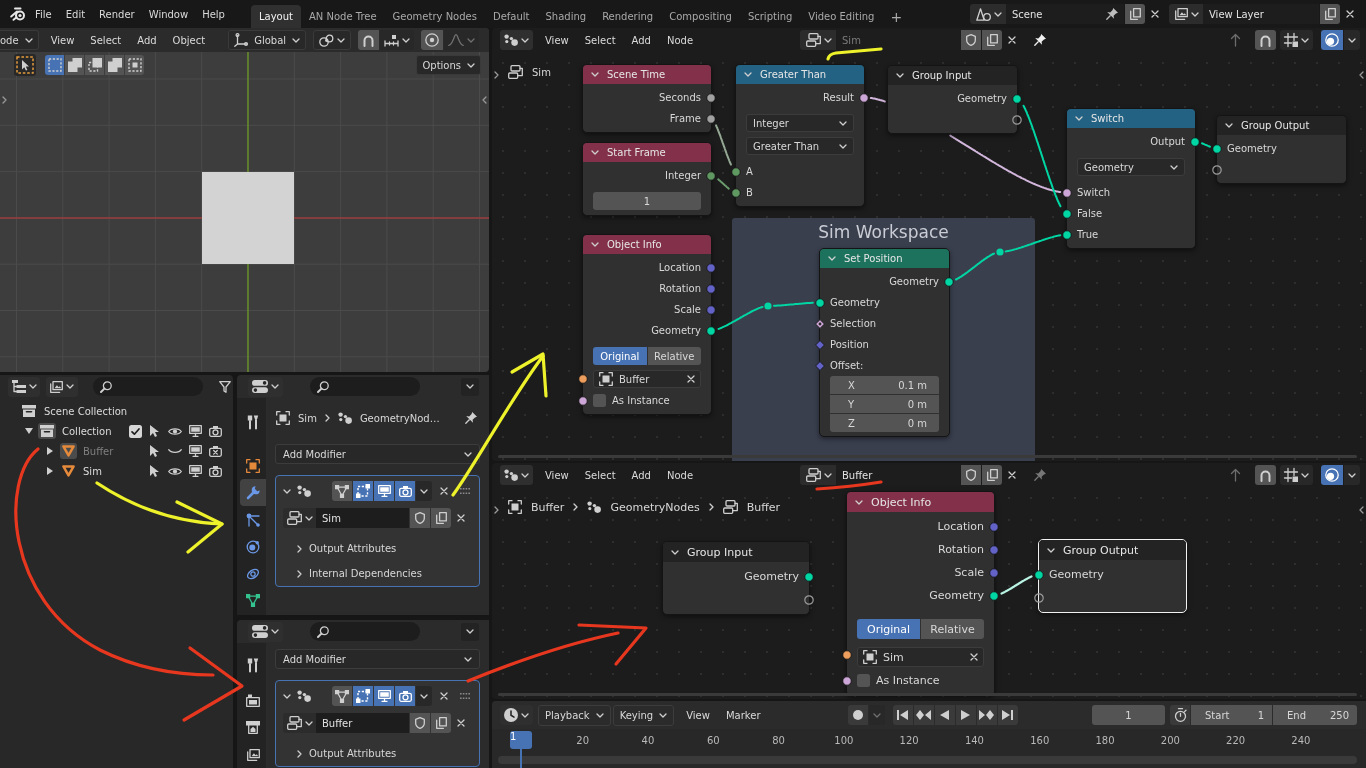 The width and height of the screenshot is (1366, 768). Describe the element at coordinates (857, 715) in the screenshot. I see `auto-keying-toggle` at that location.